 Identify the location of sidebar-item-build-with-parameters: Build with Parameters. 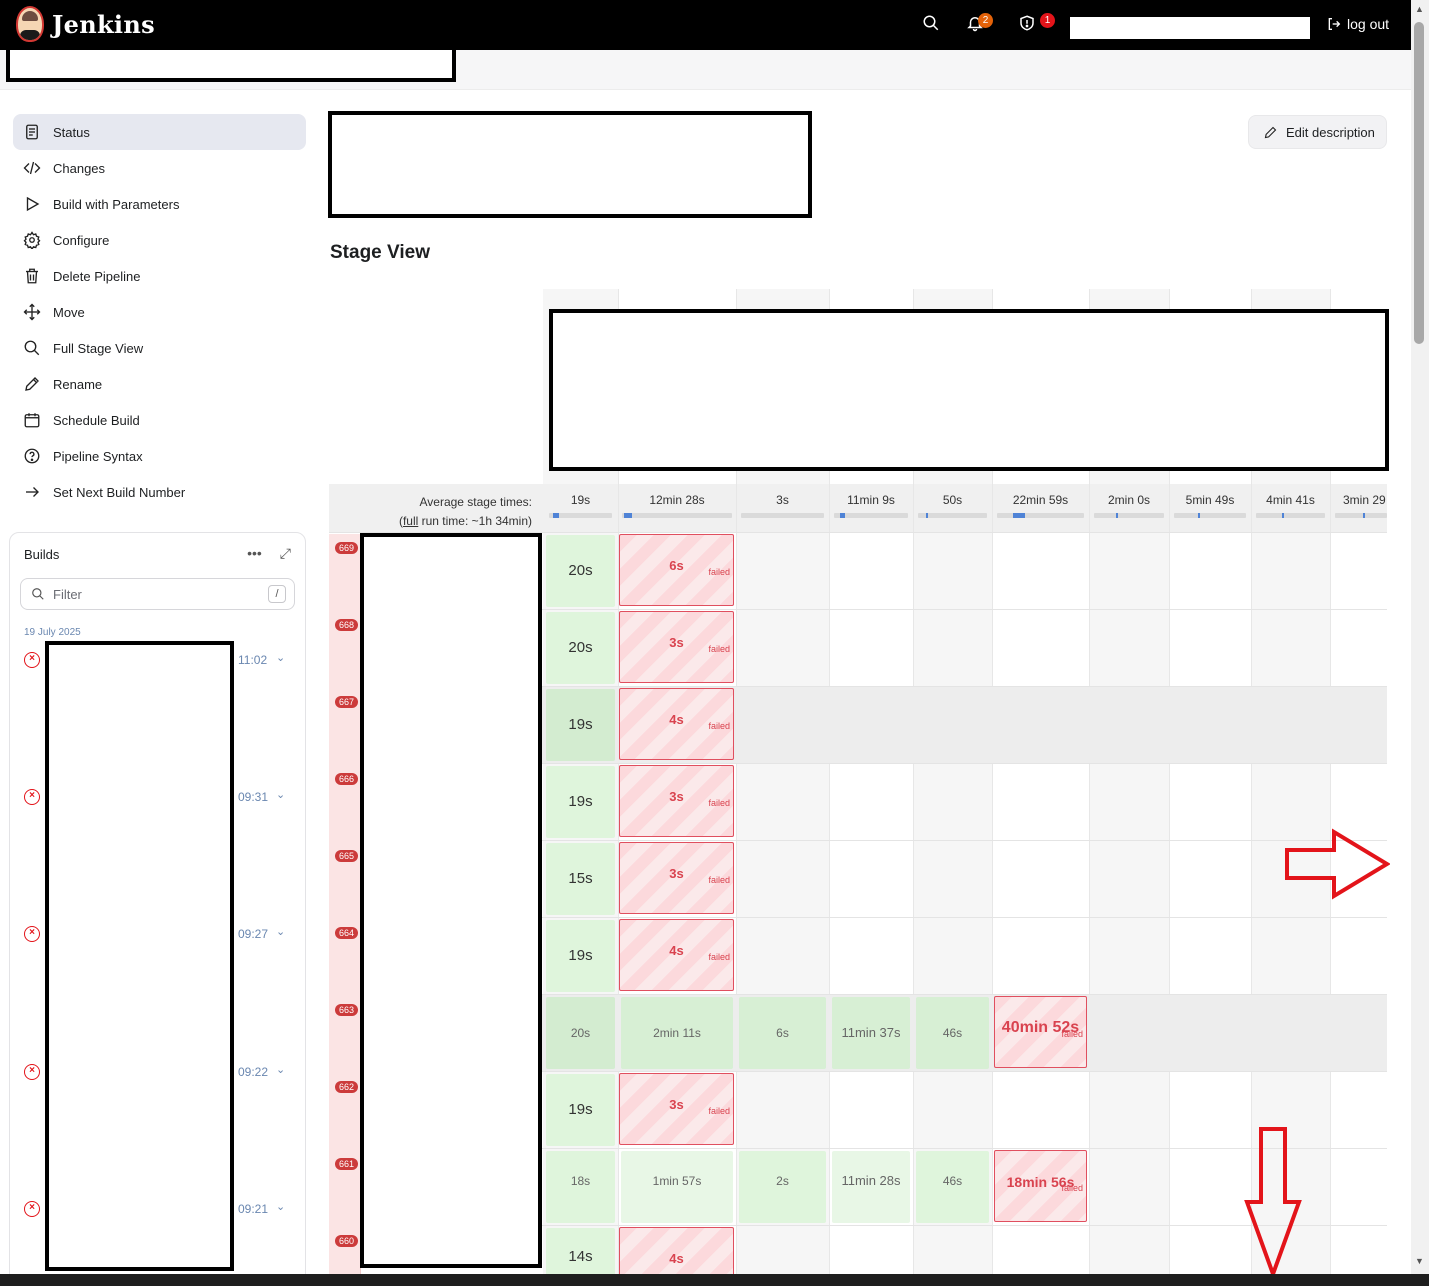
(159, 204).